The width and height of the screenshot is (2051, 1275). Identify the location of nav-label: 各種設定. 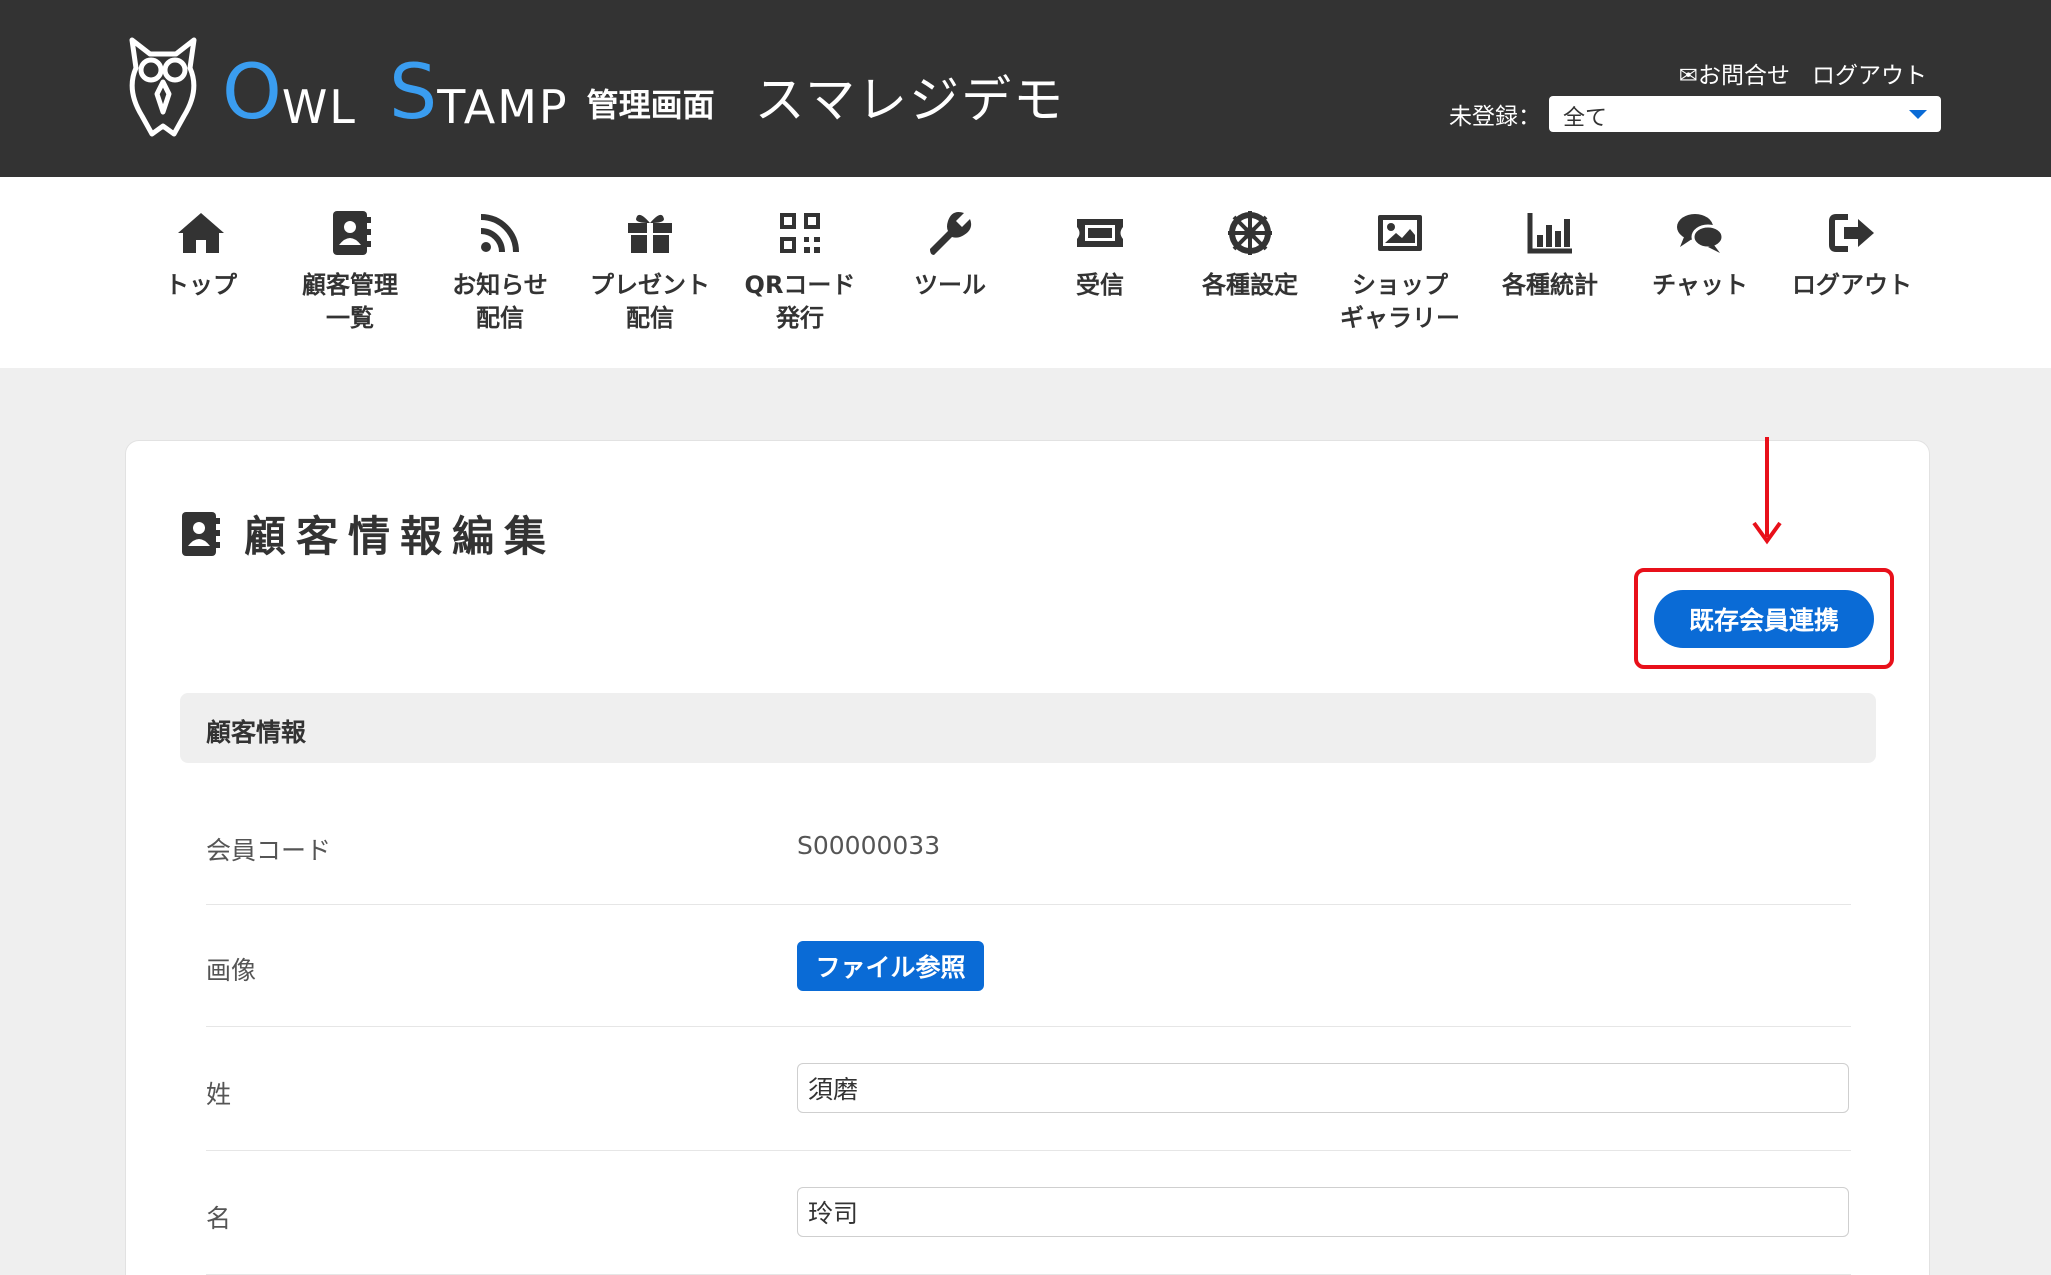
(1250, 285).